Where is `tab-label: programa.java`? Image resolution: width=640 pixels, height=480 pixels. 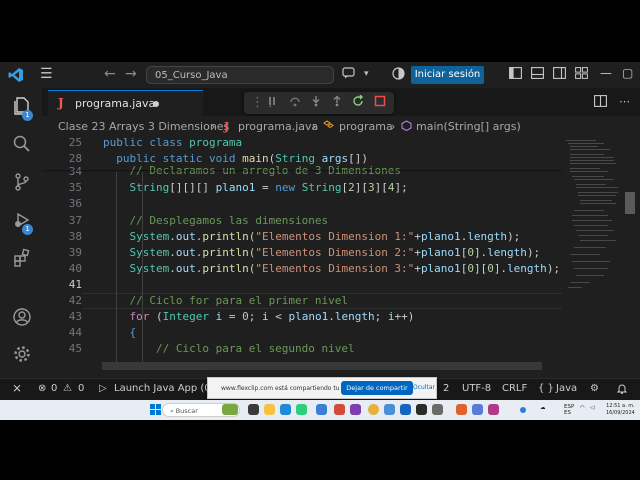 tab-label: programa.java is located at coordinates (115, 103).